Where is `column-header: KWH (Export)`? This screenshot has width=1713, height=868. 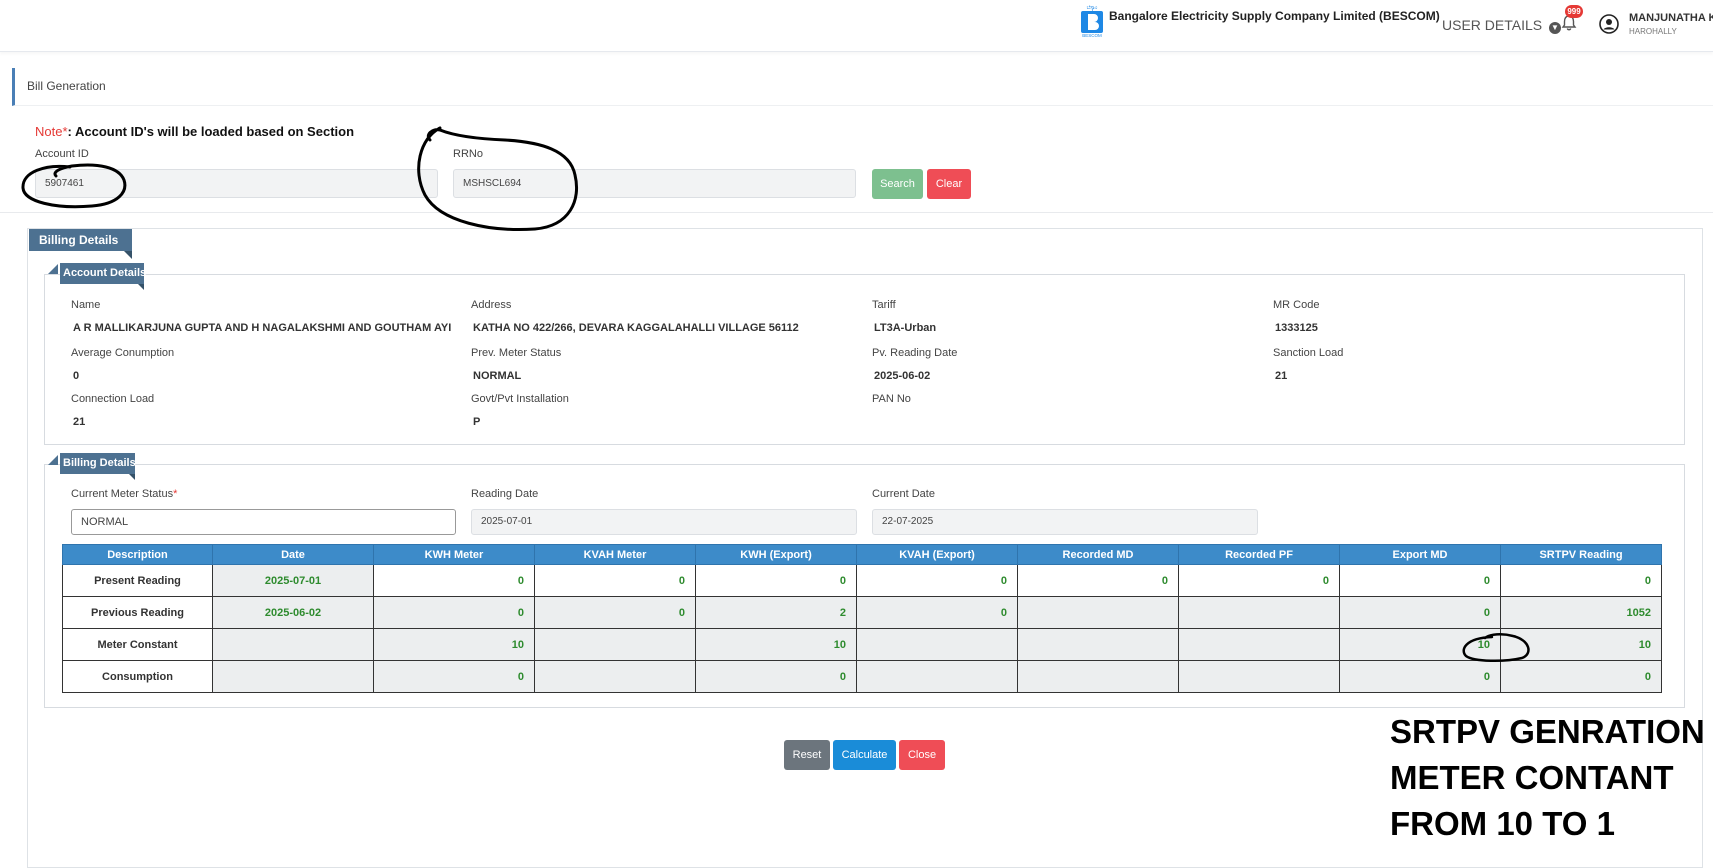
column-header: KWH (Export) is located at coordinates (776, 554).